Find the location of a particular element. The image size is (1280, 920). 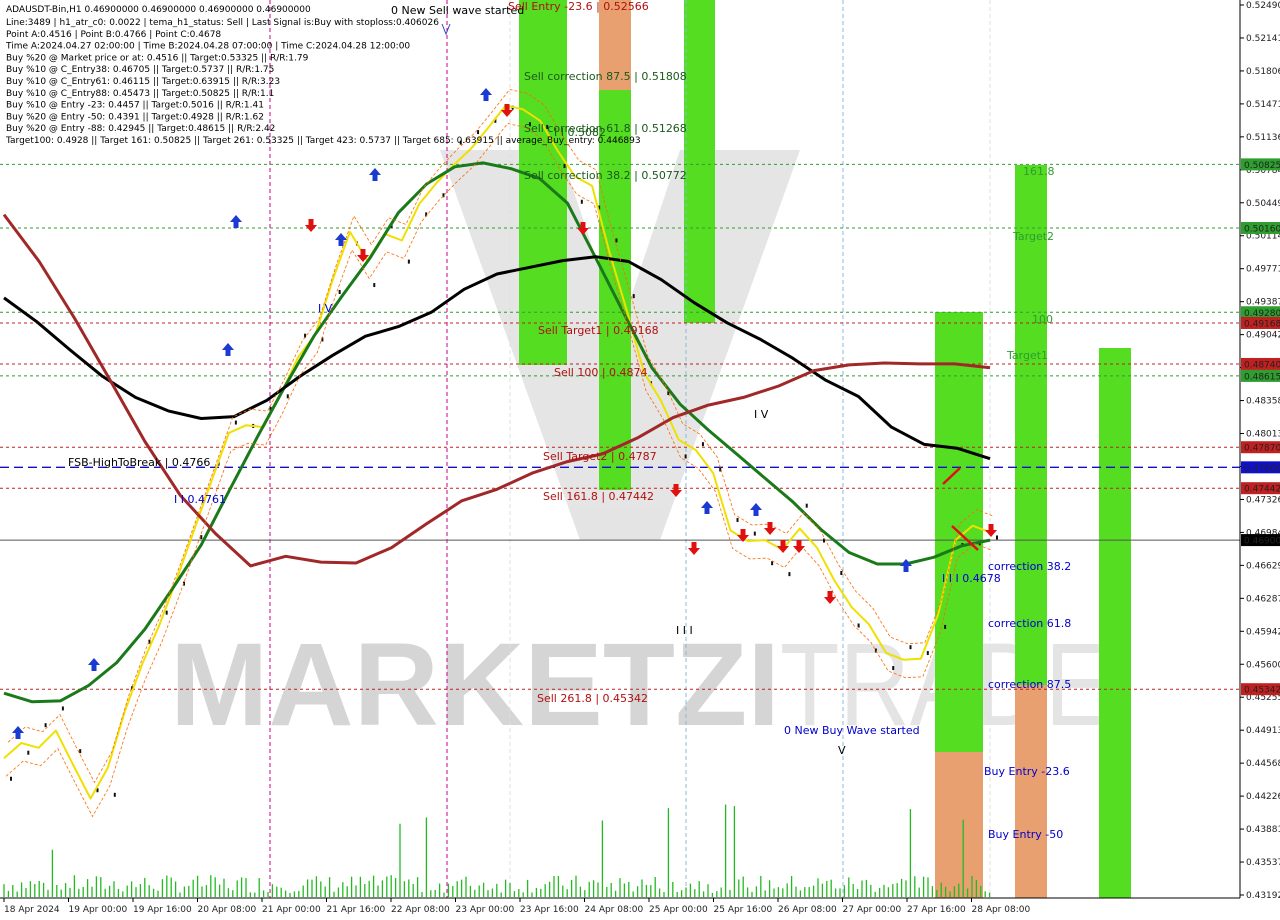

chart-annotation: 100 is located at coordinates (1042, 319).